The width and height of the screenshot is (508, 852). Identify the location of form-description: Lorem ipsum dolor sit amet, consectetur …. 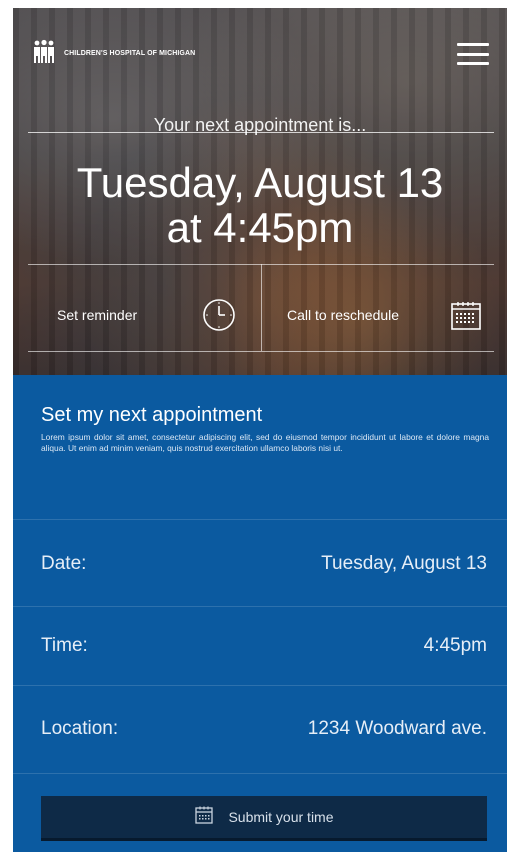
(265, 442).